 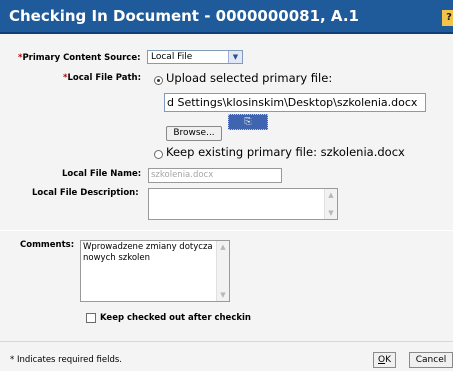 I want to click on comments-scrollbar: ▲ ▼, so click(x=222, y=271).